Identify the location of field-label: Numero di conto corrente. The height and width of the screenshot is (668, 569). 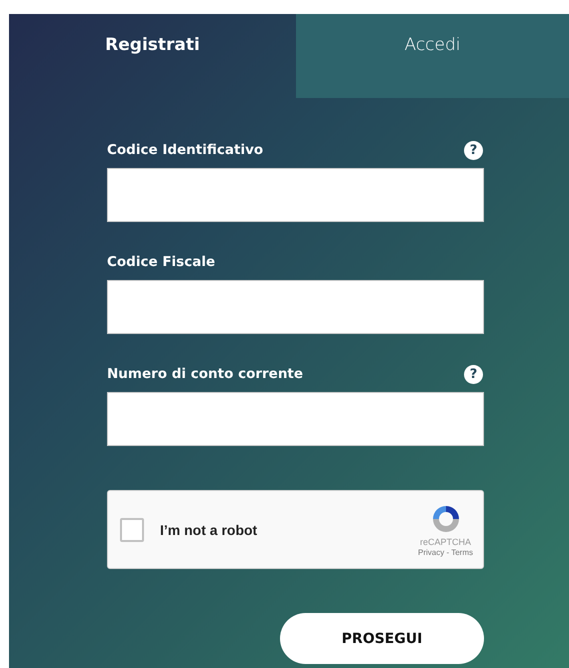
(205, 374).